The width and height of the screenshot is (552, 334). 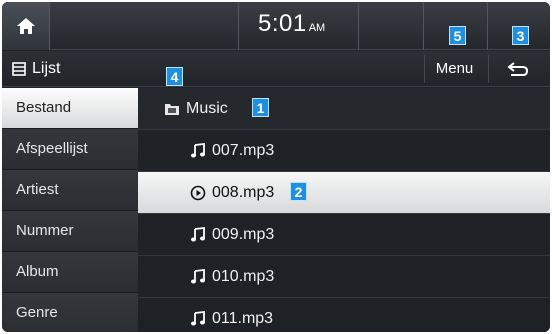 I want to click on list-item-selected: 008.mp3 2, so click(x=344, y=193).